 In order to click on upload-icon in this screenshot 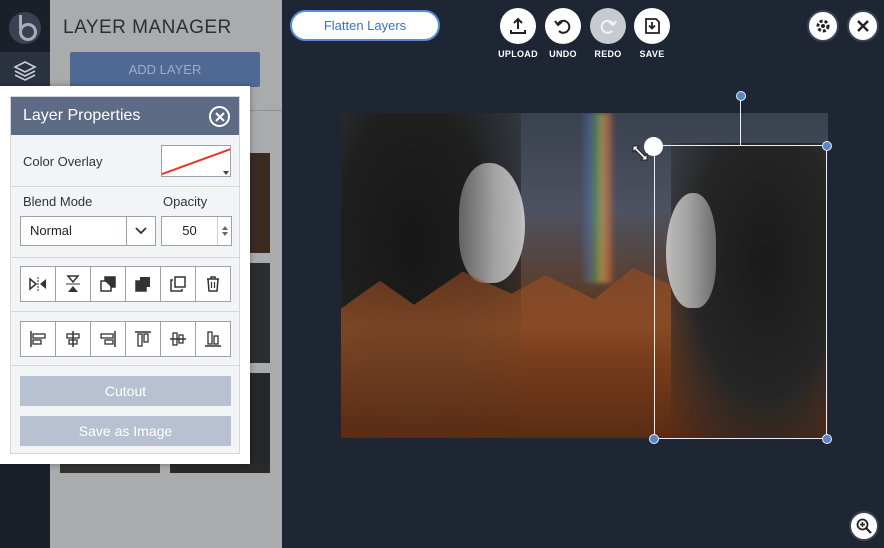, I will do `click(518, 25)`.